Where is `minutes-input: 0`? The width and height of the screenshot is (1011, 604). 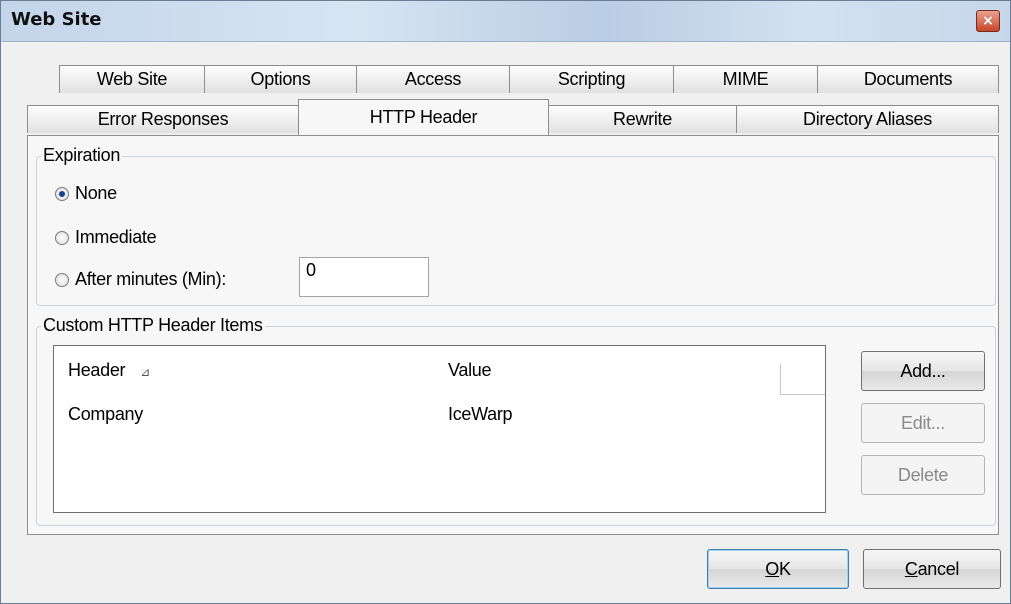
minutes-input: 0 is located at coordinates (364, 277).